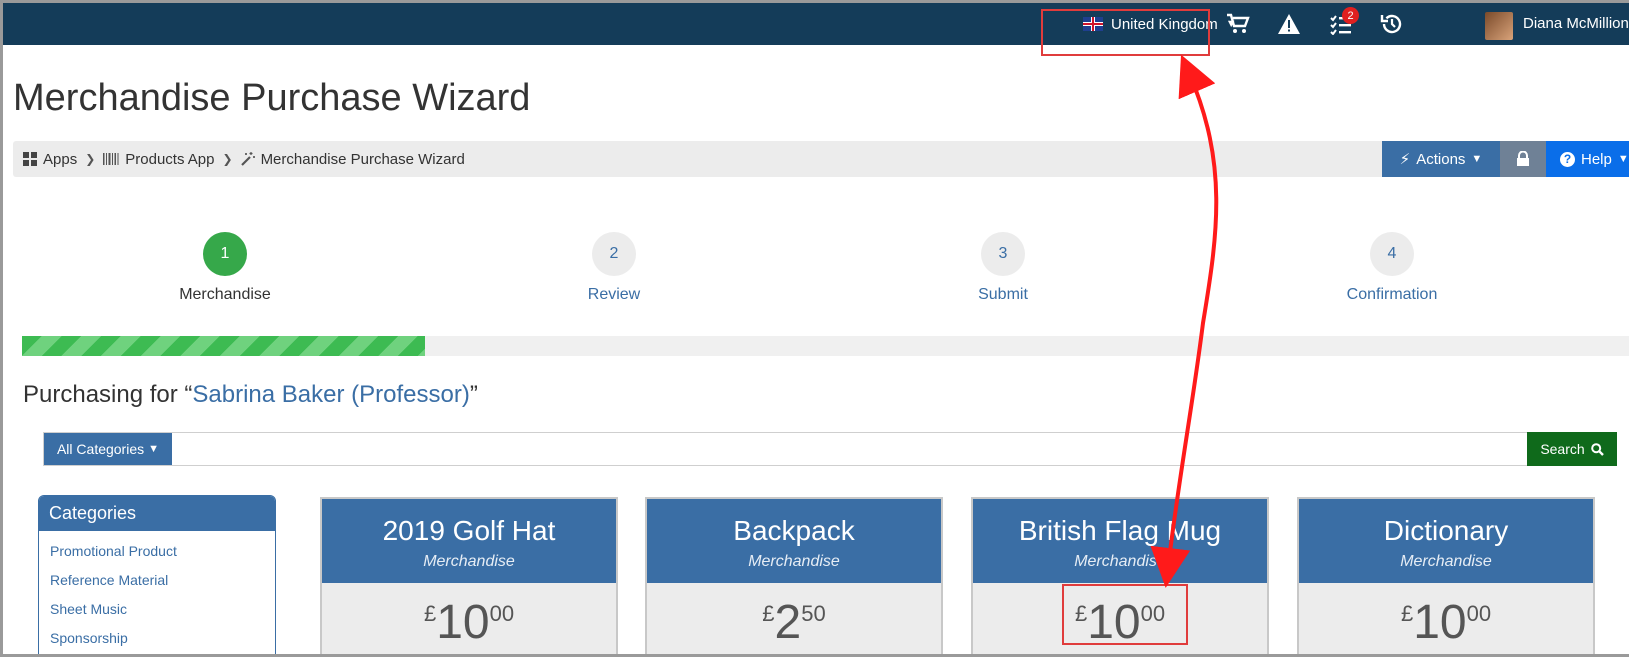  What do you see at coordinates (1125, 32) in the screenshot?
I see `annotation-box-country` at bounding box center [1125, 32].